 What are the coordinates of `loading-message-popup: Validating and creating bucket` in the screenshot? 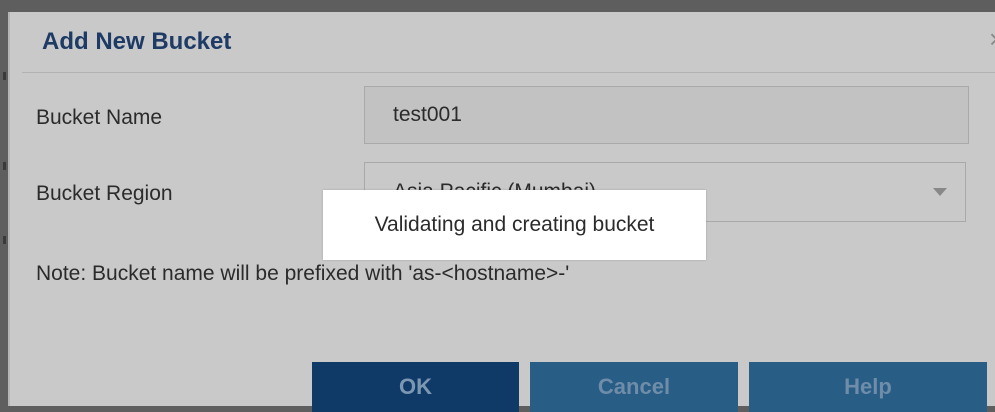 It's located at (514, 225).